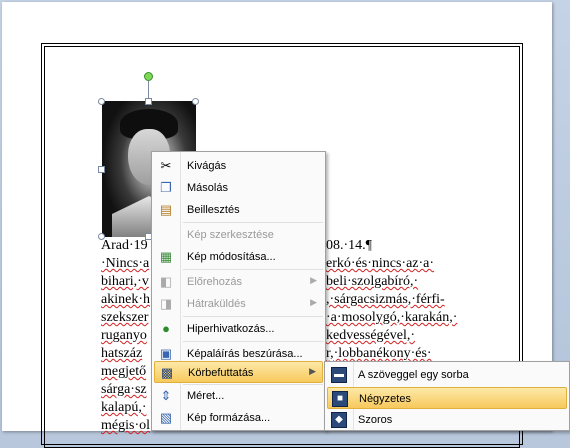 The height and width of the screenshot is (448, 570). I want to click on menu-item-label: Beillesztés, so click(213, 210).